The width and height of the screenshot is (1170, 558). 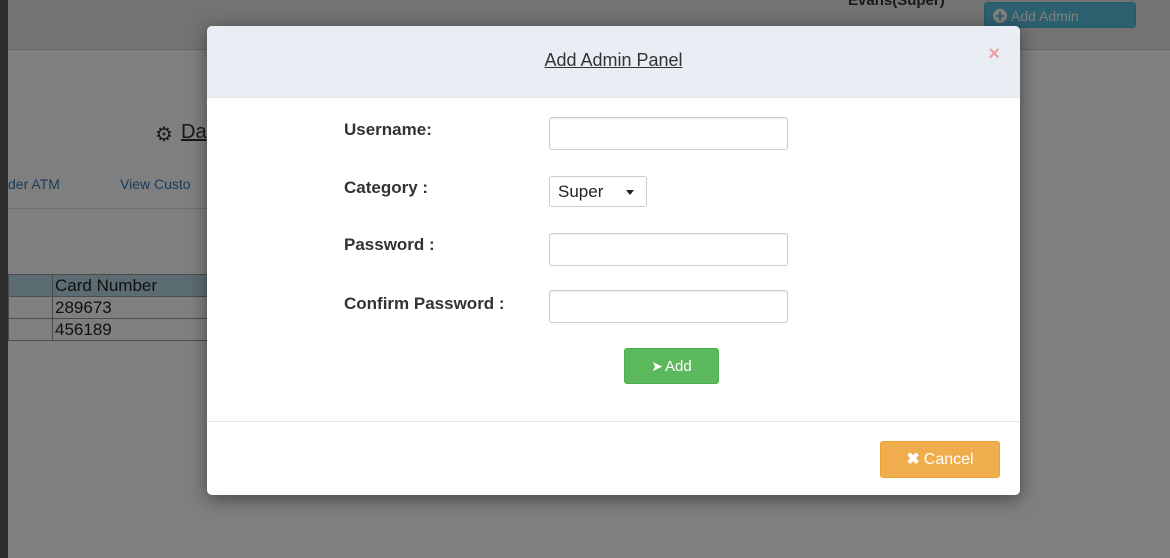 I want to click on add-button: ➤ Add, so click(x=671, y=366).